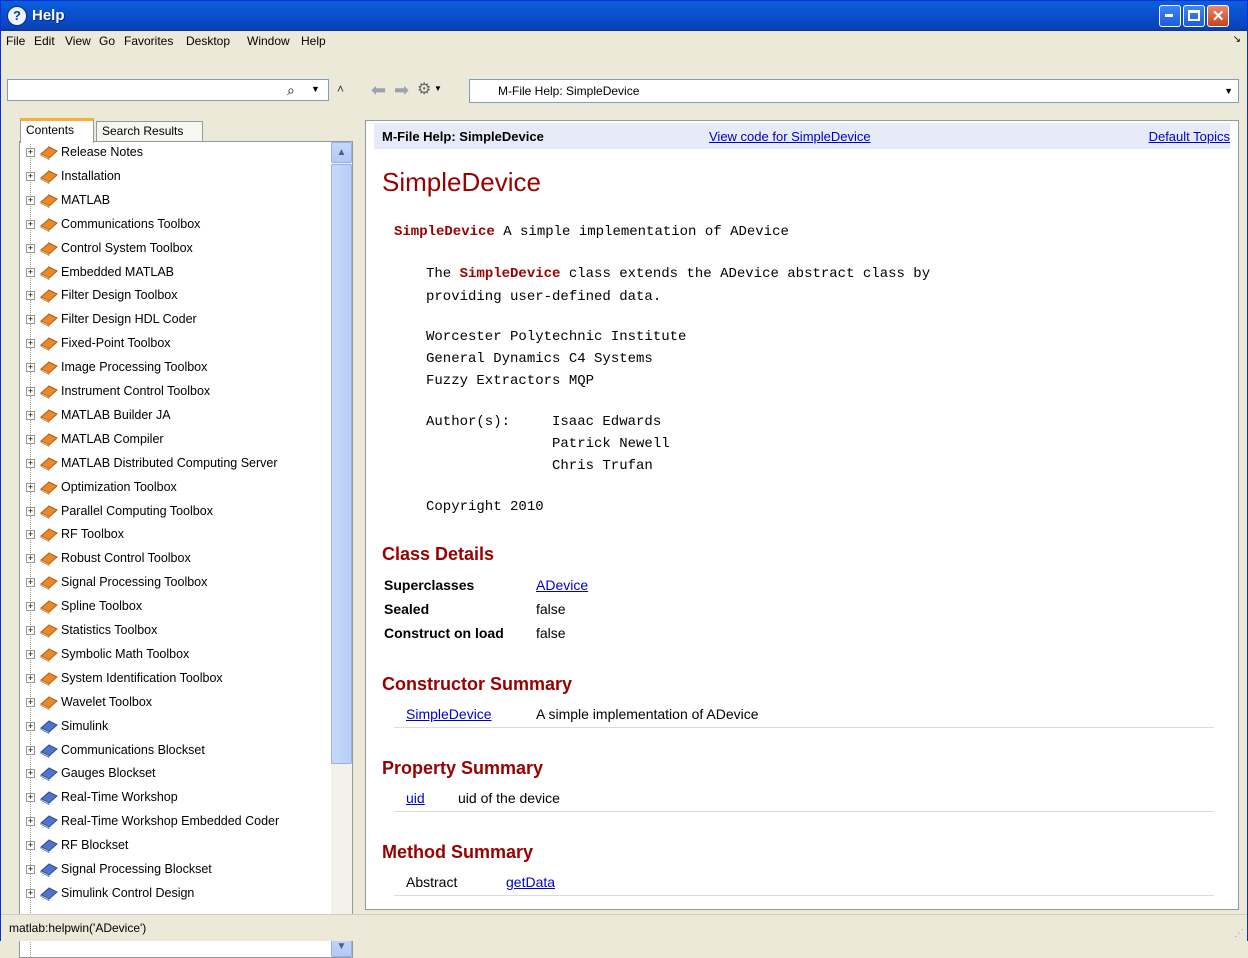 This screenshot has width=1248, height=958. What do you see at coordinates (449, 714) in the screenshot?
I see `constructor-link: SimpleDevice` at bounding box center [449, 714].